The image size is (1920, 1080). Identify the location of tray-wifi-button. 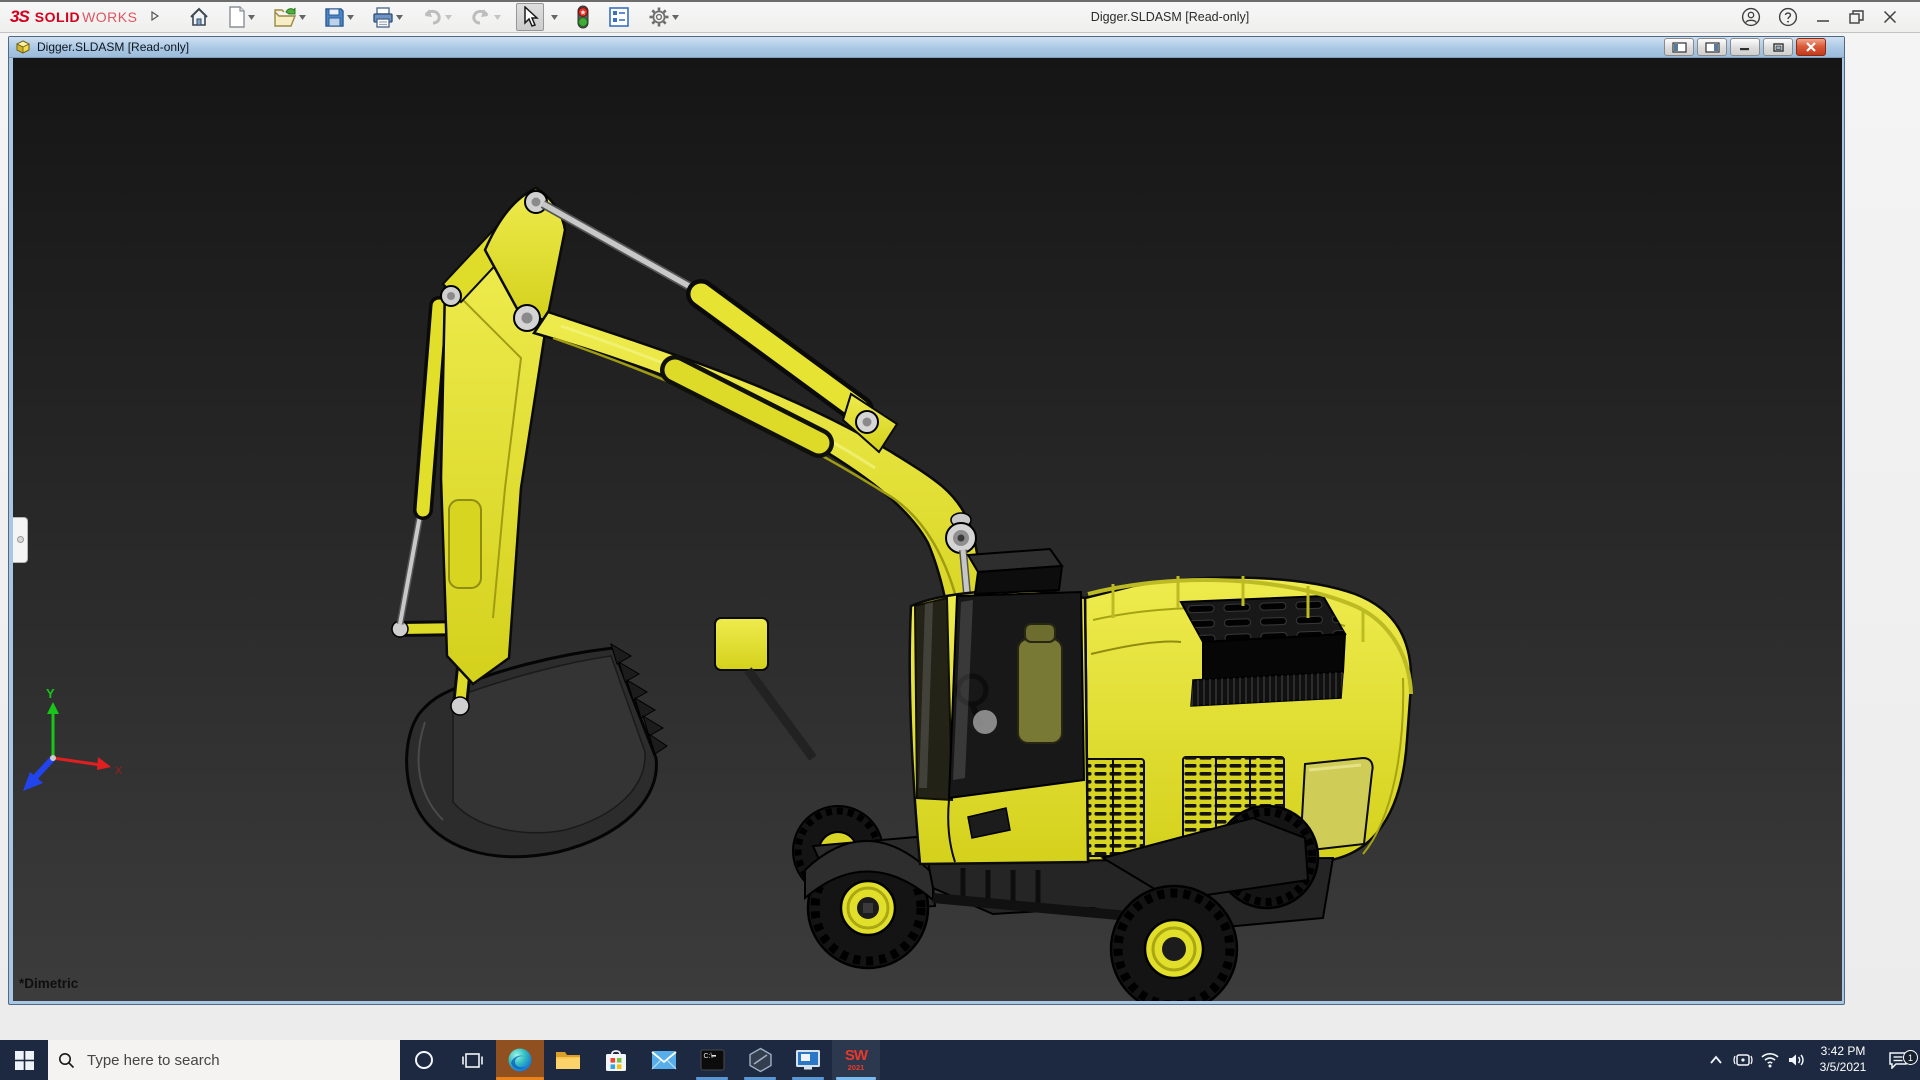
(1769, 1060).